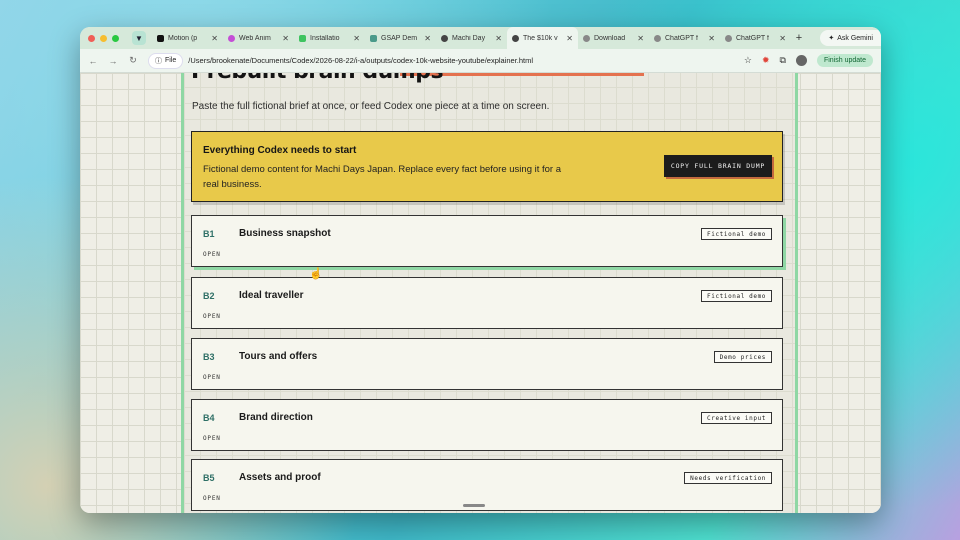 The height and width of the screenshot is (540, 960). What do you see at coordinates (187, 38) in the screenshot?
I see `tab-0: Motion (p ✕` at bounding box center [187, 38].